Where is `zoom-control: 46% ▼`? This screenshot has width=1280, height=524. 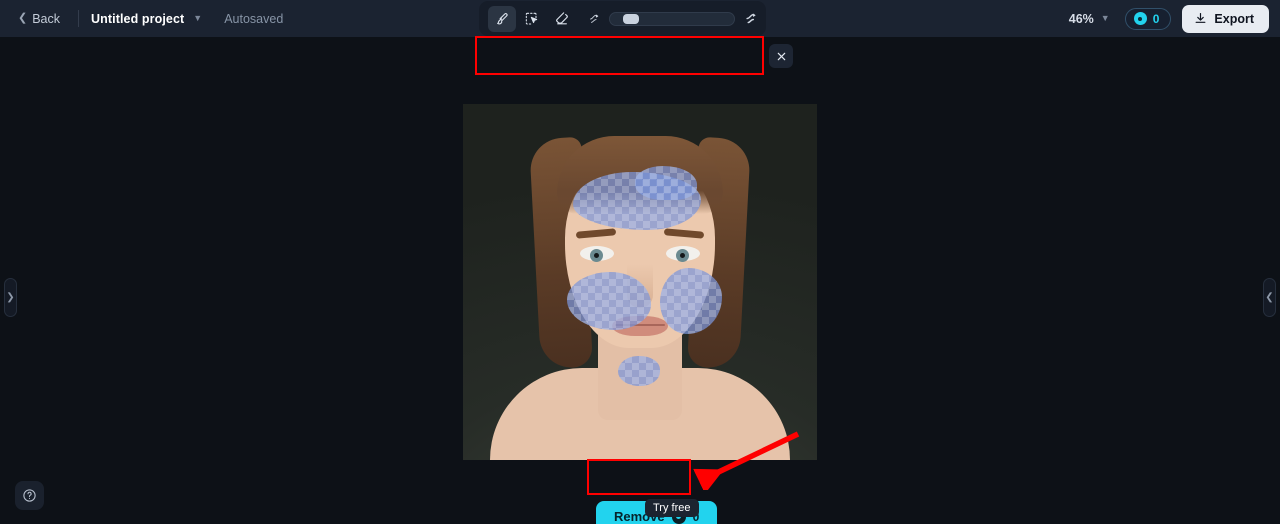
zoom-control: 46% ▼ is located at coordinates (1089, 19).